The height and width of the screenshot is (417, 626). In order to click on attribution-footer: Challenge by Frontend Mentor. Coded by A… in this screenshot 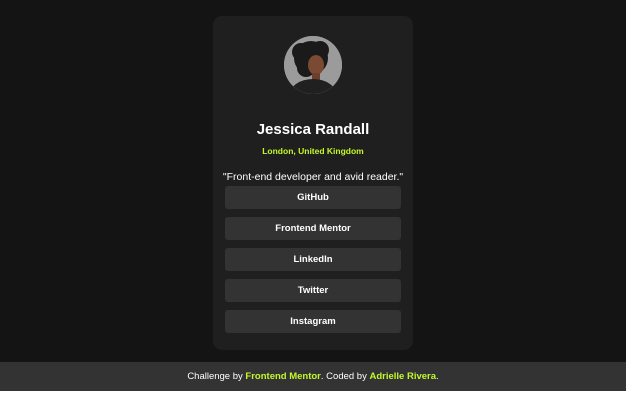, I will do `click(313, 376)`.